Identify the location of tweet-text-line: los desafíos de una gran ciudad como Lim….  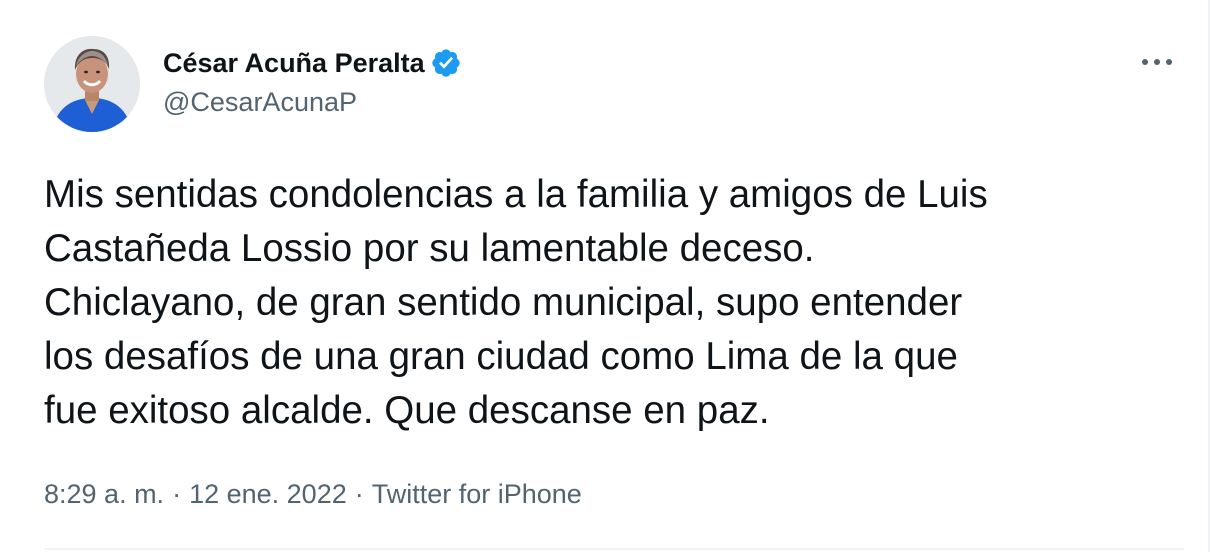
(501, 356).